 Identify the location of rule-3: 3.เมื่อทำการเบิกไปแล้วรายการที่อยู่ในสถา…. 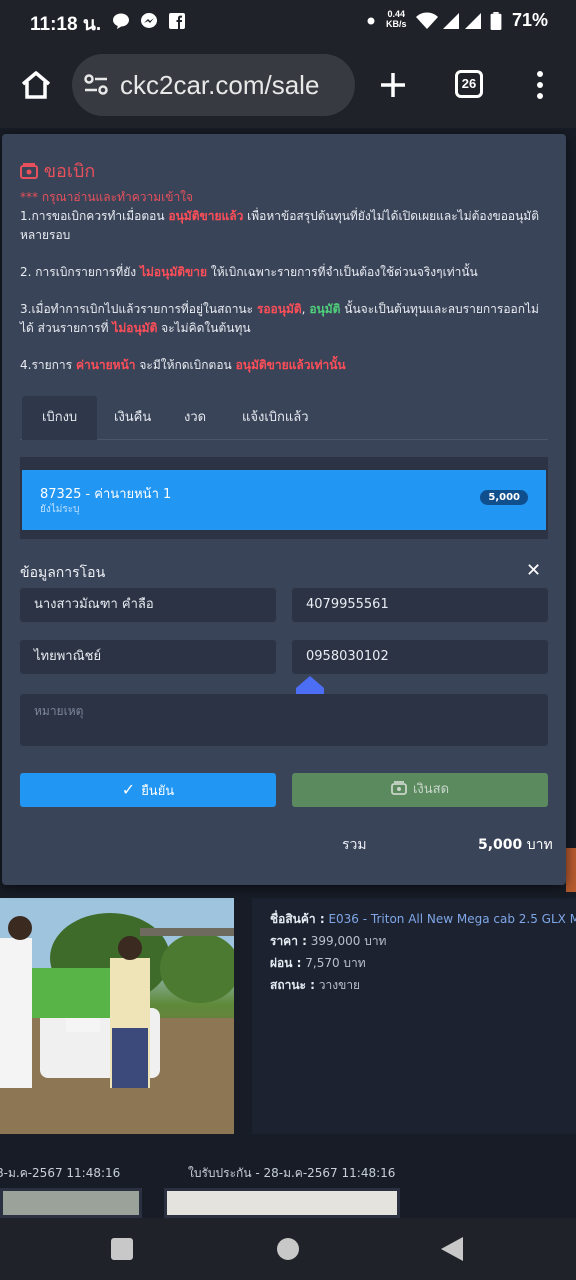
(285, 319).